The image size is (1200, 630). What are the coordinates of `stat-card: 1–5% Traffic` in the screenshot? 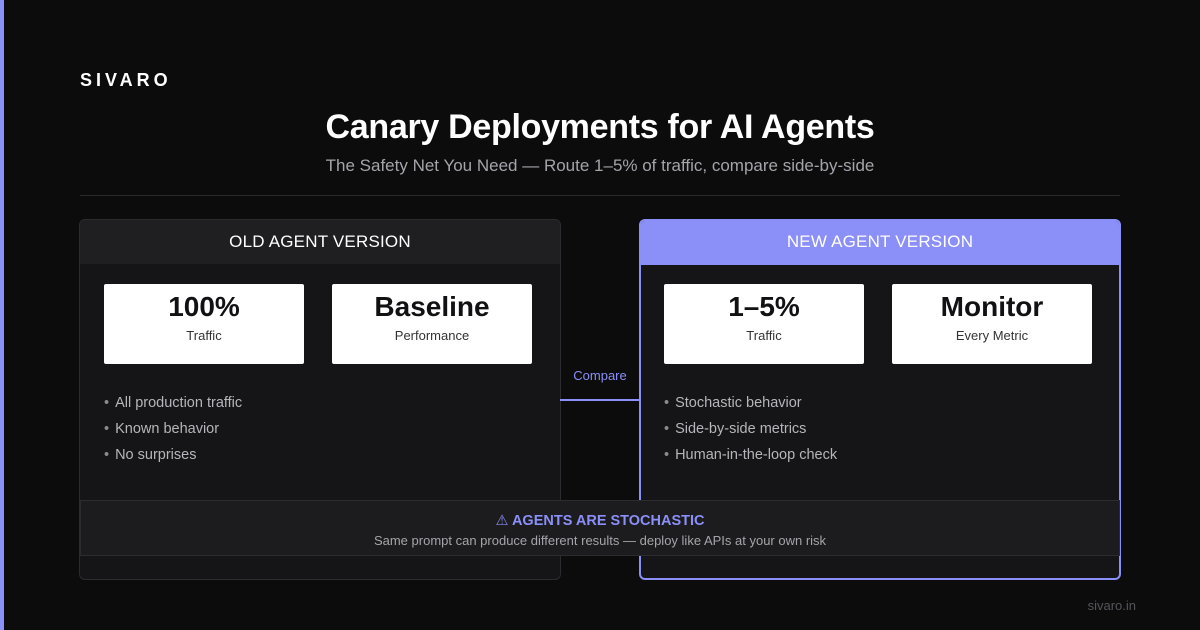 It's located at (764, 324).